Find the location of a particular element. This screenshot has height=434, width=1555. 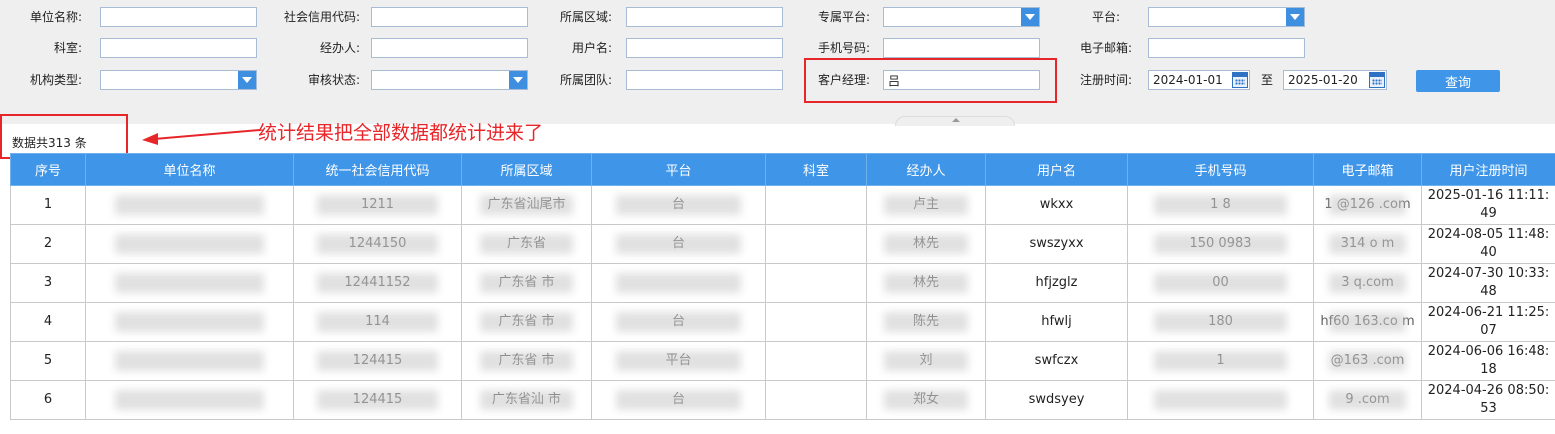

platform-cell-text: 平台 is located at coordinates (678, 360).